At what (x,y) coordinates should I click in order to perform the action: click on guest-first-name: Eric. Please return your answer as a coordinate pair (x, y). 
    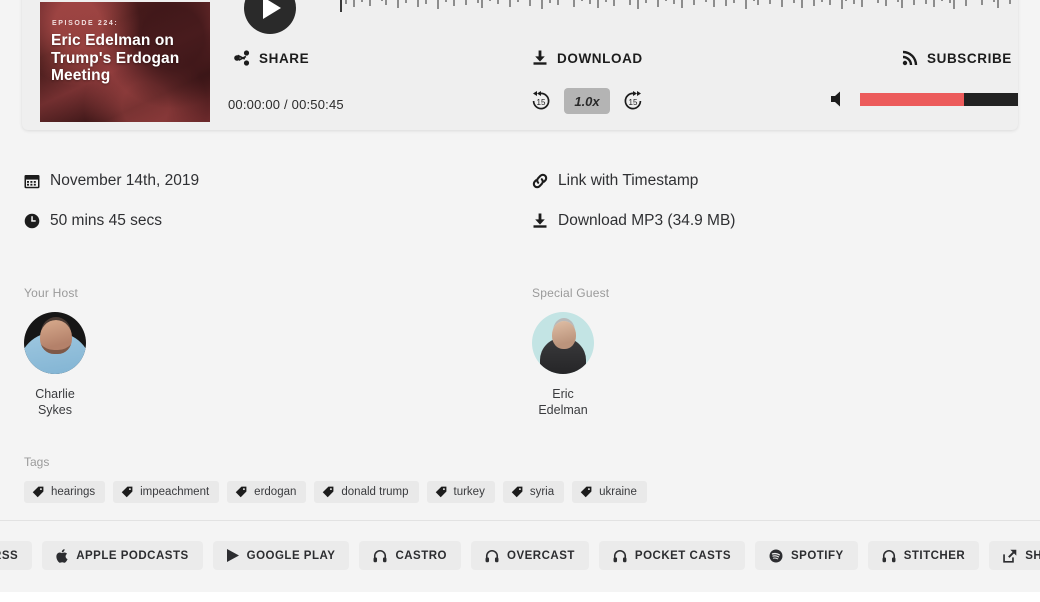
    Looking at the image, I should click on (563, 394).